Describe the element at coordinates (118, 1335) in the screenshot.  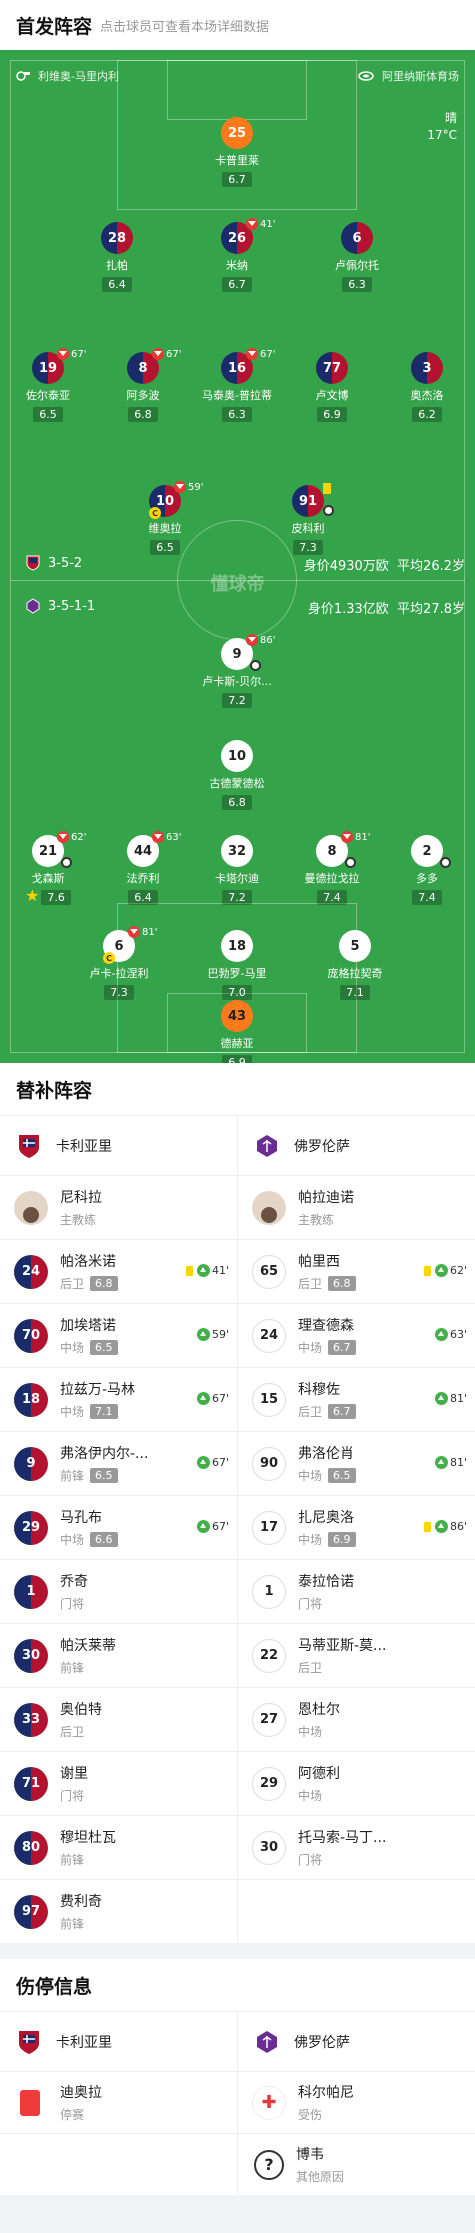
I see `home-sub-player: 70 加埃塔诺 中场 6.5 59'` at that location.